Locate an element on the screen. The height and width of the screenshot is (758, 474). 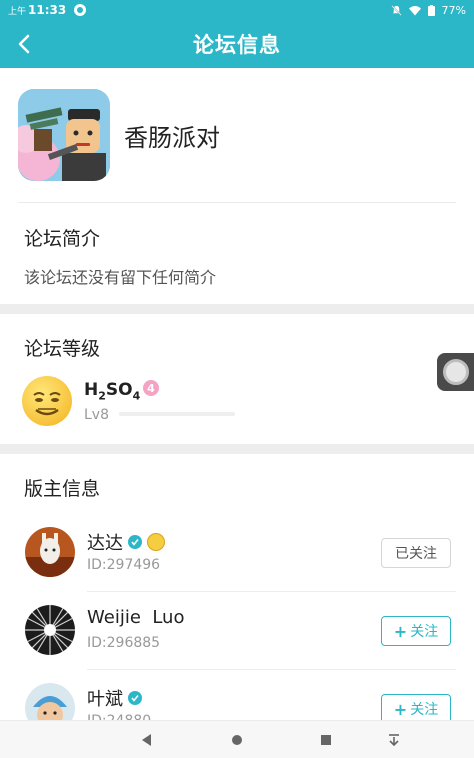
intro-title: 论坛简介 is located at coordinates (62, 239).